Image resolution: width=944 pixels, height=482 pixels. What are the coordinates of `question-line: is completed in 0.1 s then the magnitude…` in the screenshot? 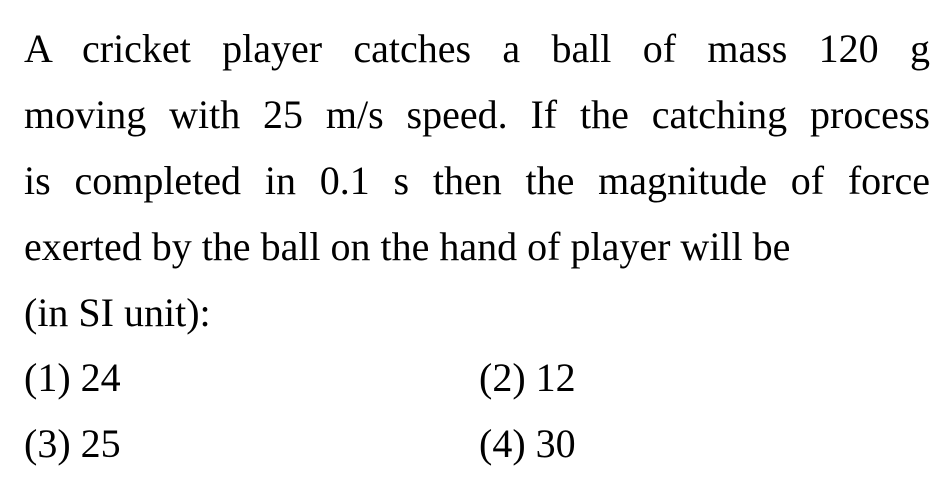 It's located at (477, 180).